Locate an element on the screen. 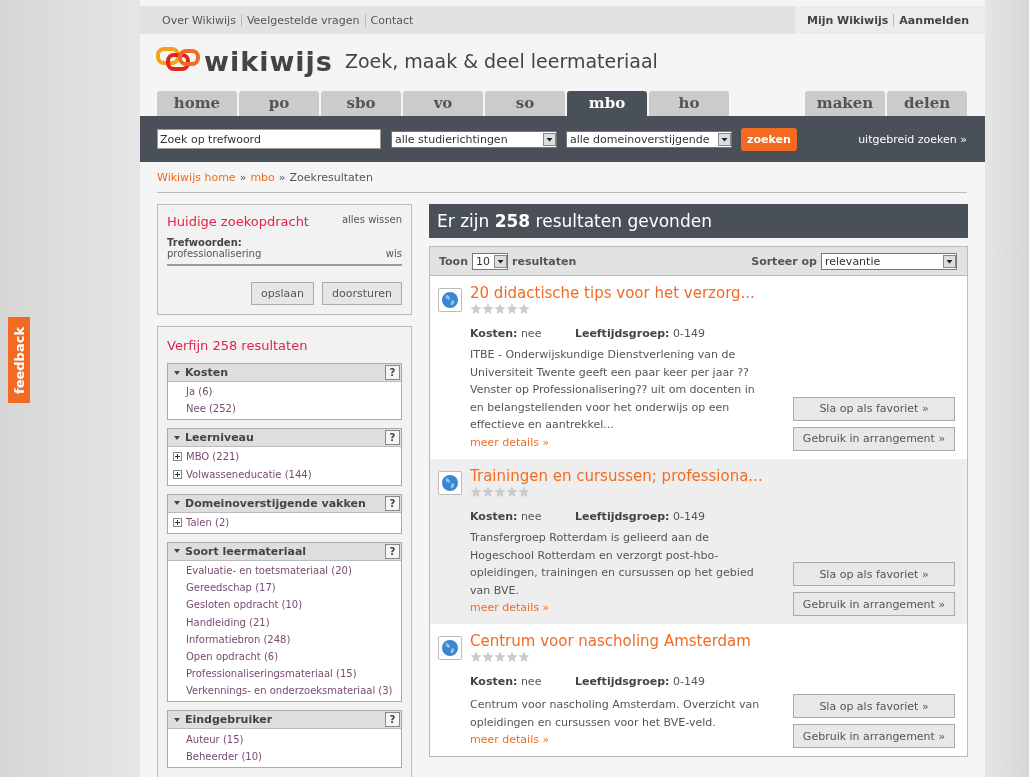 The height and width of the screenshot is (777, 1029). nav-tab: home is located at coordinates (197, 103).